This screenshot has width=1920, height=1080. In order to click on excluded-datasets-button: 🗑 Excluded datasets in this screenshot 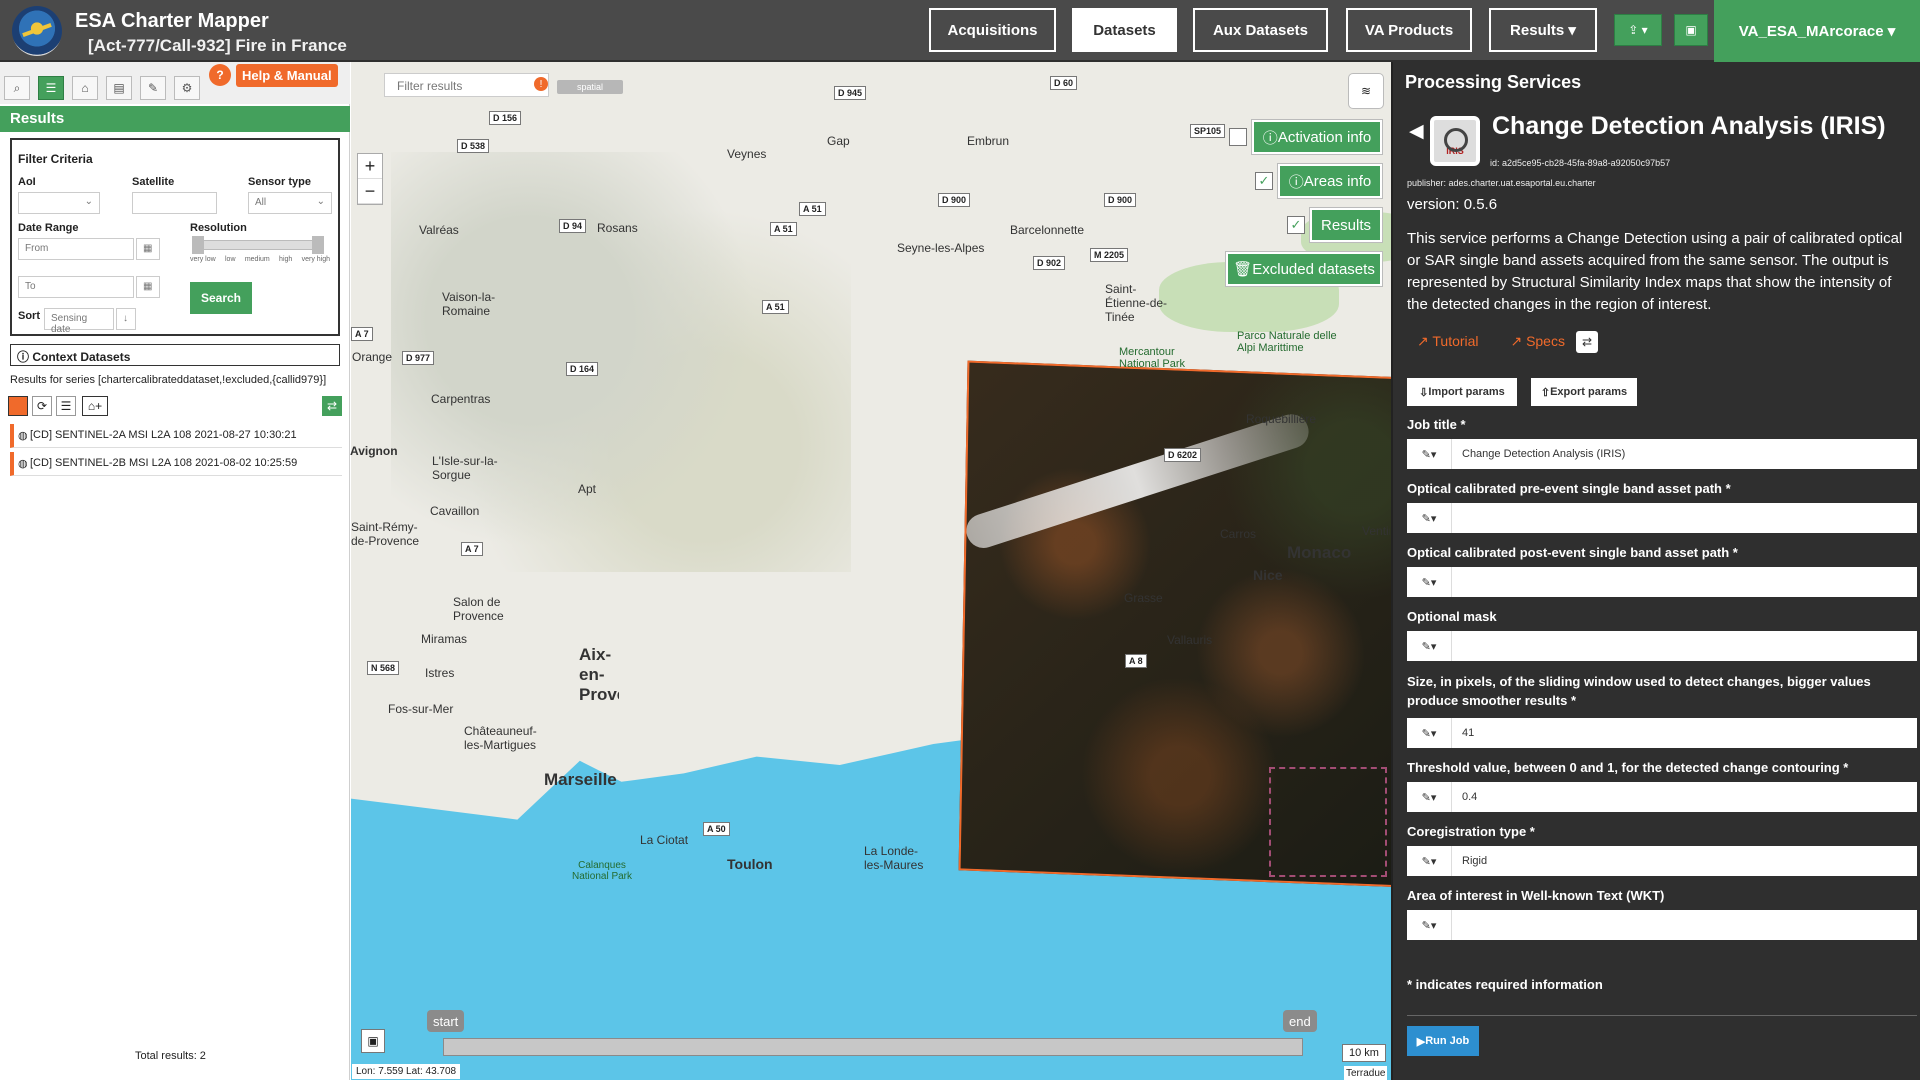, I will do `click(1304, 269)`.